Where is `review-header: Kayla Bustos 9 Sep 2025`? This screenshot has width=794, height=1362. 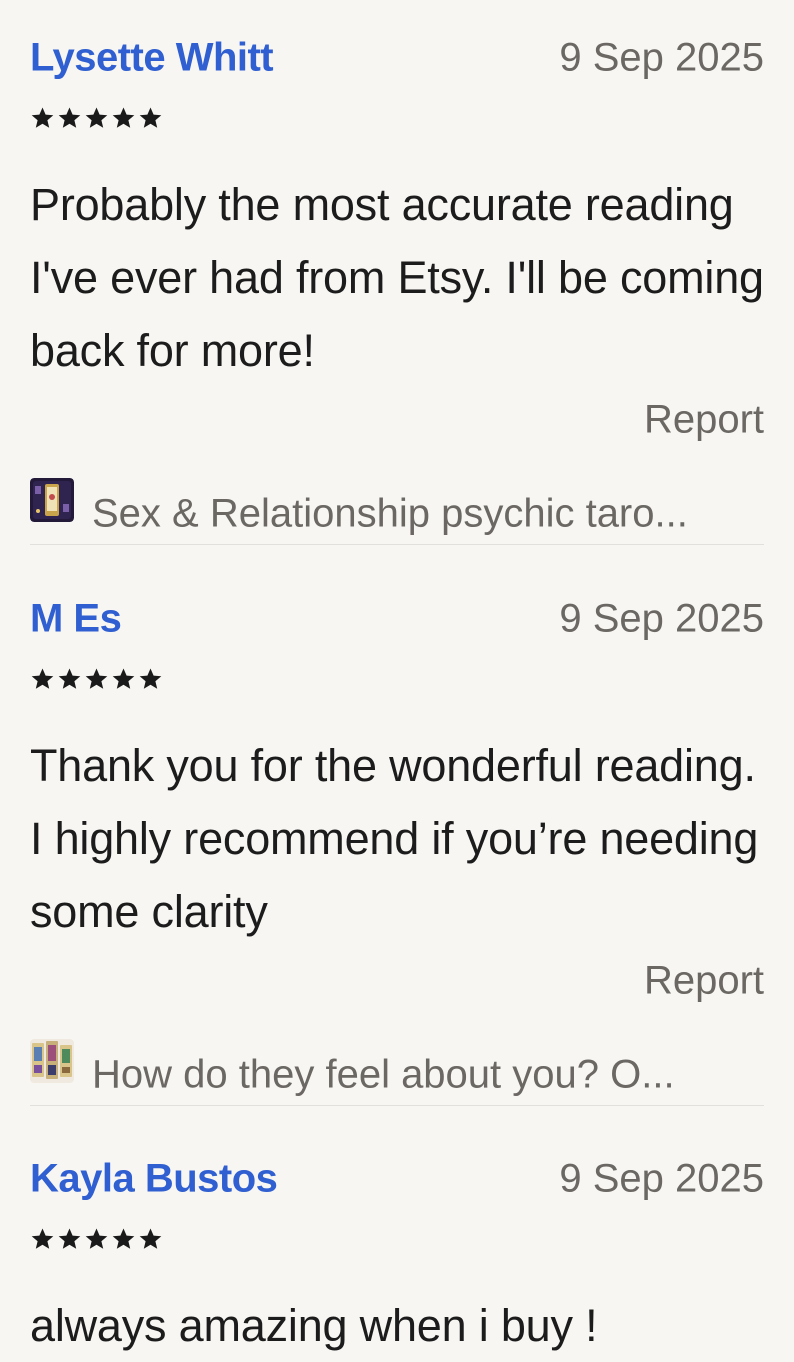
review-header: Kayla Bustos 9 Sep 2025 is located at coordinates (397, 1172).